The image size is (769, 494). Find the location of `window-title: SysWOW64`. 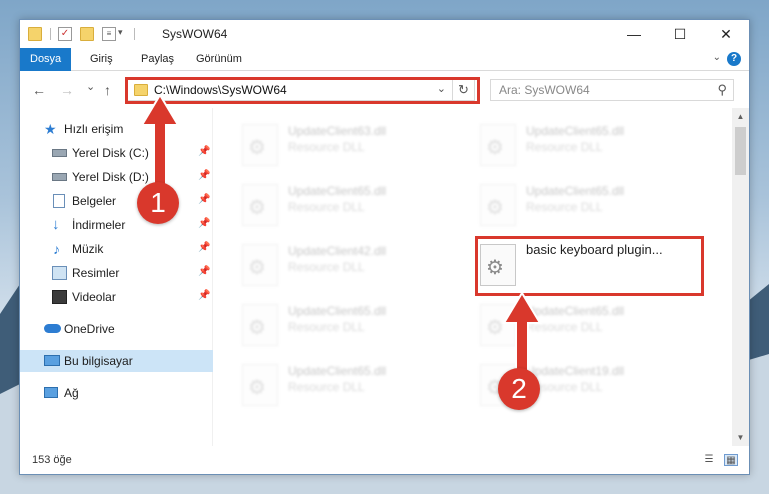

window-title: SysWOW64 is located at coordinates (195, 34).